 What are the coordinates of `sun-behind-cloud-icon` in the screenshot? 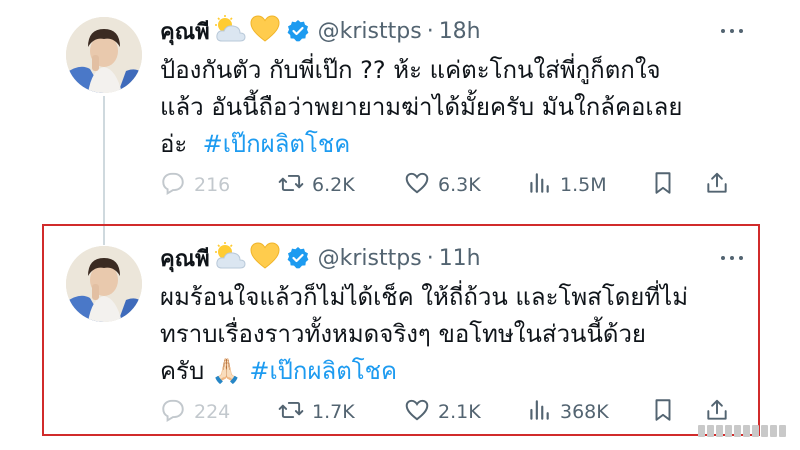 It's located at (230, 31).